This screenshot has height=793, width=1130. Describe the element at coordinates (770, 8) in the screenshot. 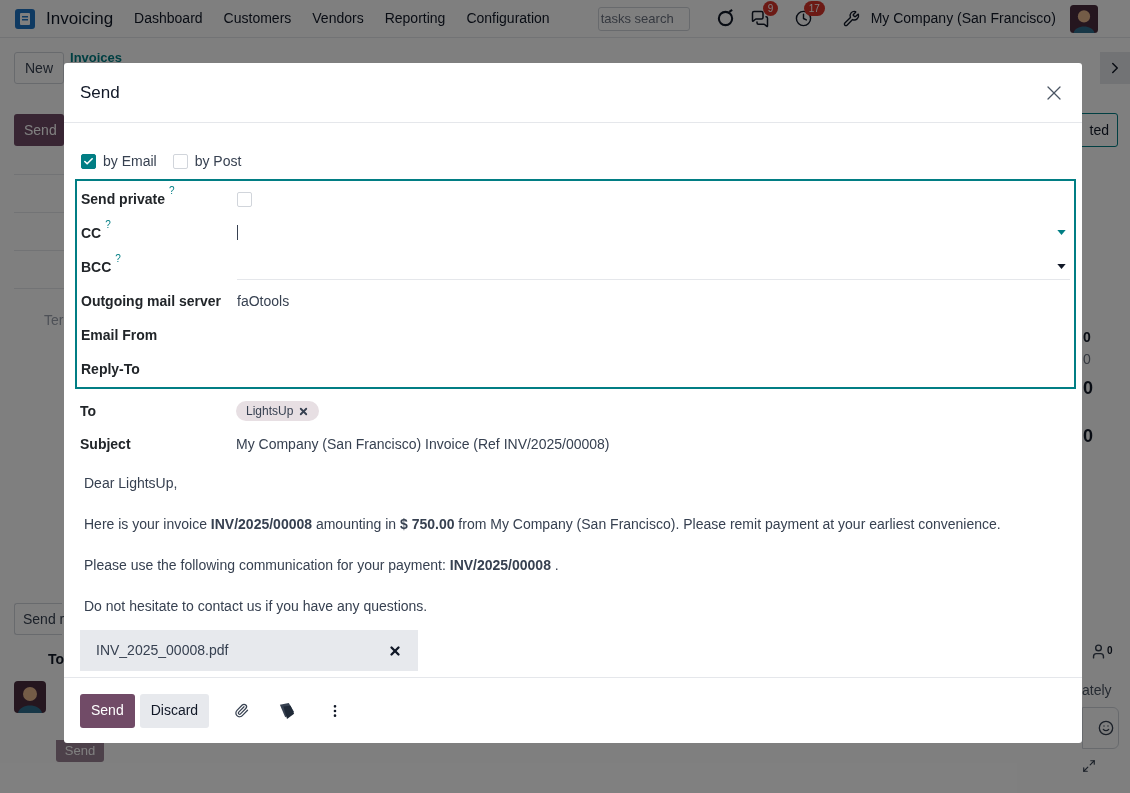

I see `count-badge: 9` at that location.